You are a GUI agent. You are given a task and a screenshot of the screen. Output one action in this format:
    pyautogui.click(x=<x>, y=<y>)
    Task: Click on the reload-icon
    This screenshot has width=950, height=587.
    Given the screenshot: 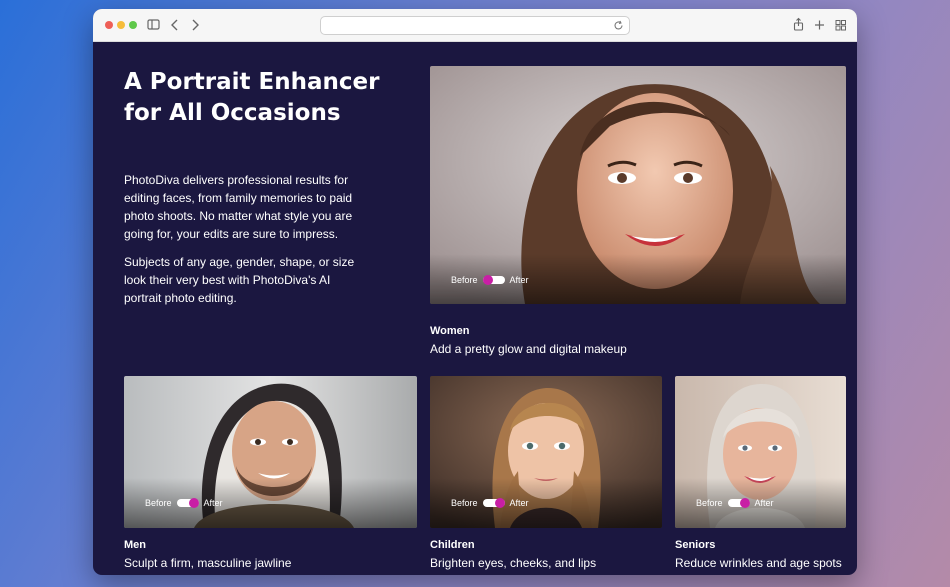 What is the action you would take?
    pyautogui.click(x=618, y=25)
    